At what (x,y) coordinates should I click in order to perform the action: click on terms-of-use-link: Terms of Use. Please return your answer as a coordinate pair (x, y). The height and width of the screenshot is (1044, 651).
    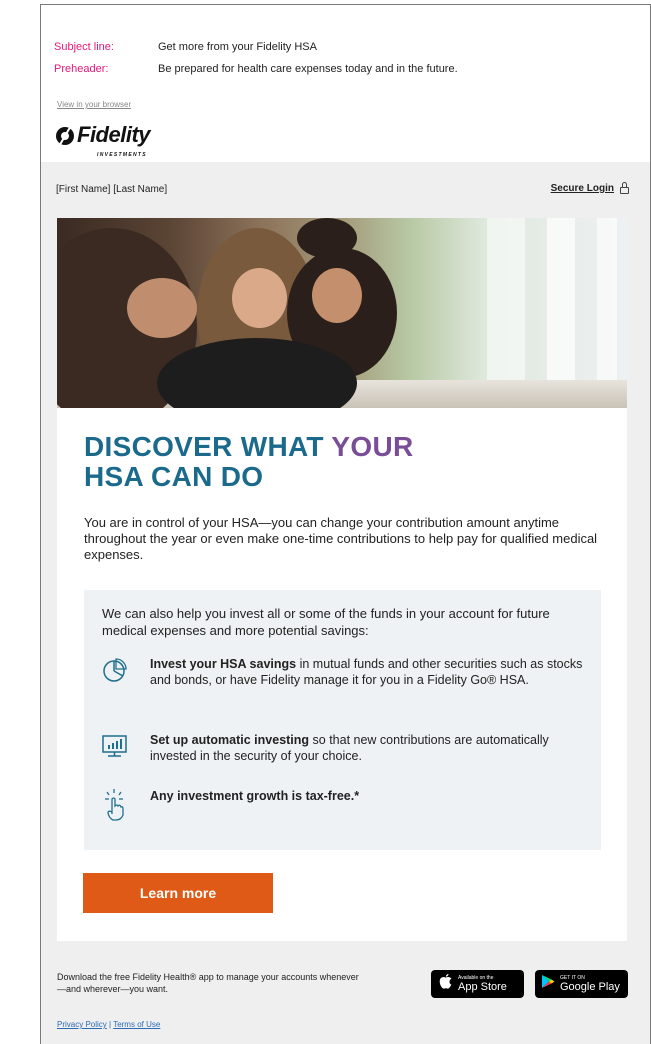
    Looking at the image, I should click on (136, 1024).